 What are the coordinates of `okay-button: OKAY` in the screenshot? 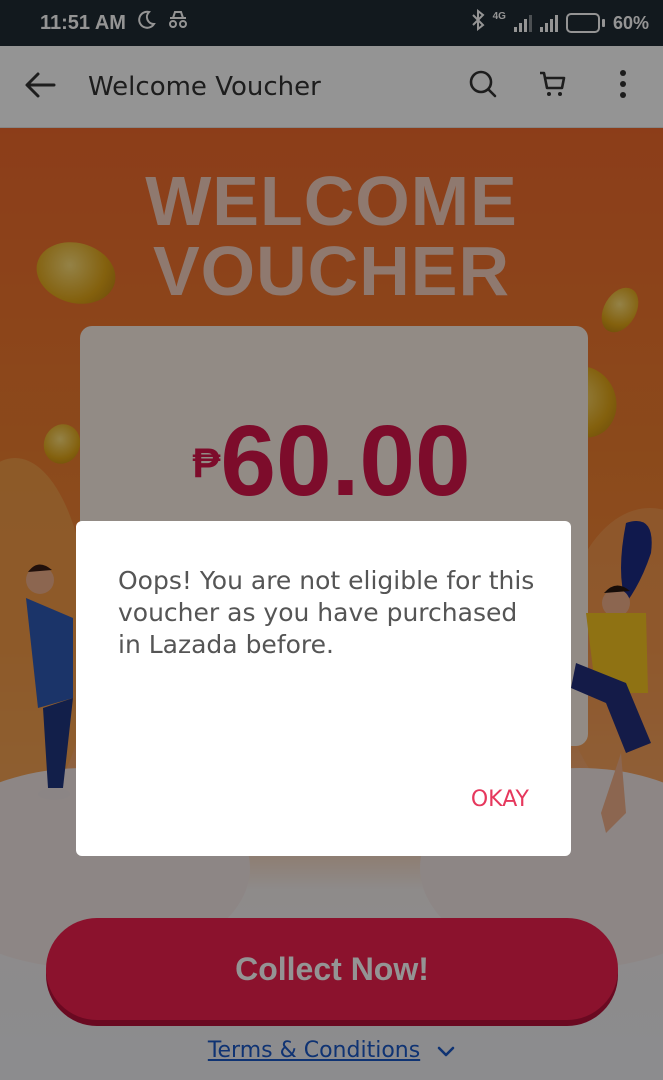 It's located at (500, 799).